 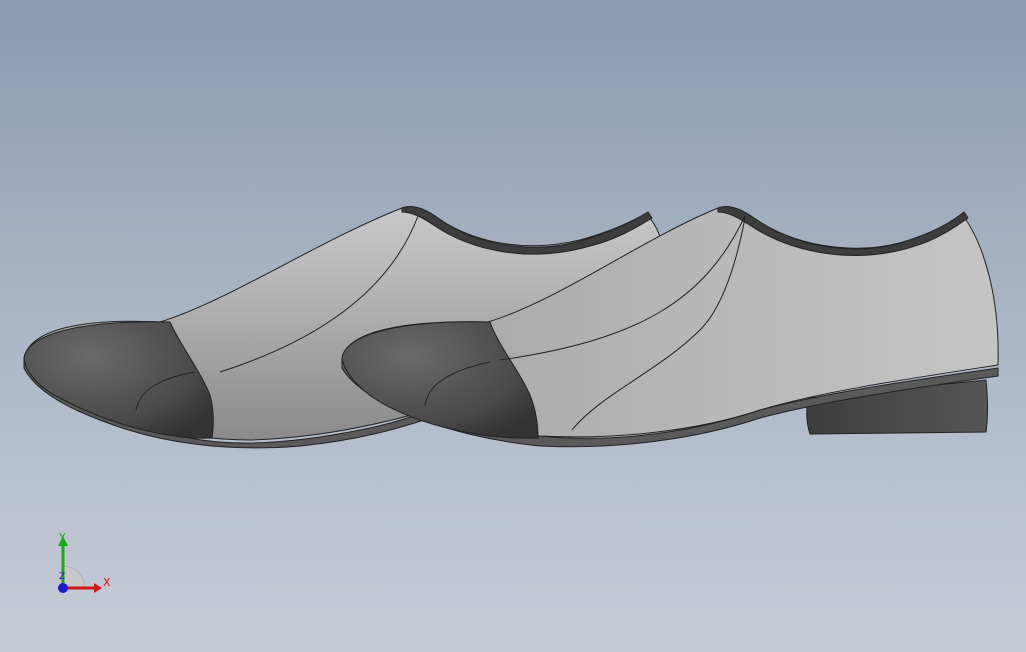 I want to click on triad-x-label: X, so click(x=107, y=582).